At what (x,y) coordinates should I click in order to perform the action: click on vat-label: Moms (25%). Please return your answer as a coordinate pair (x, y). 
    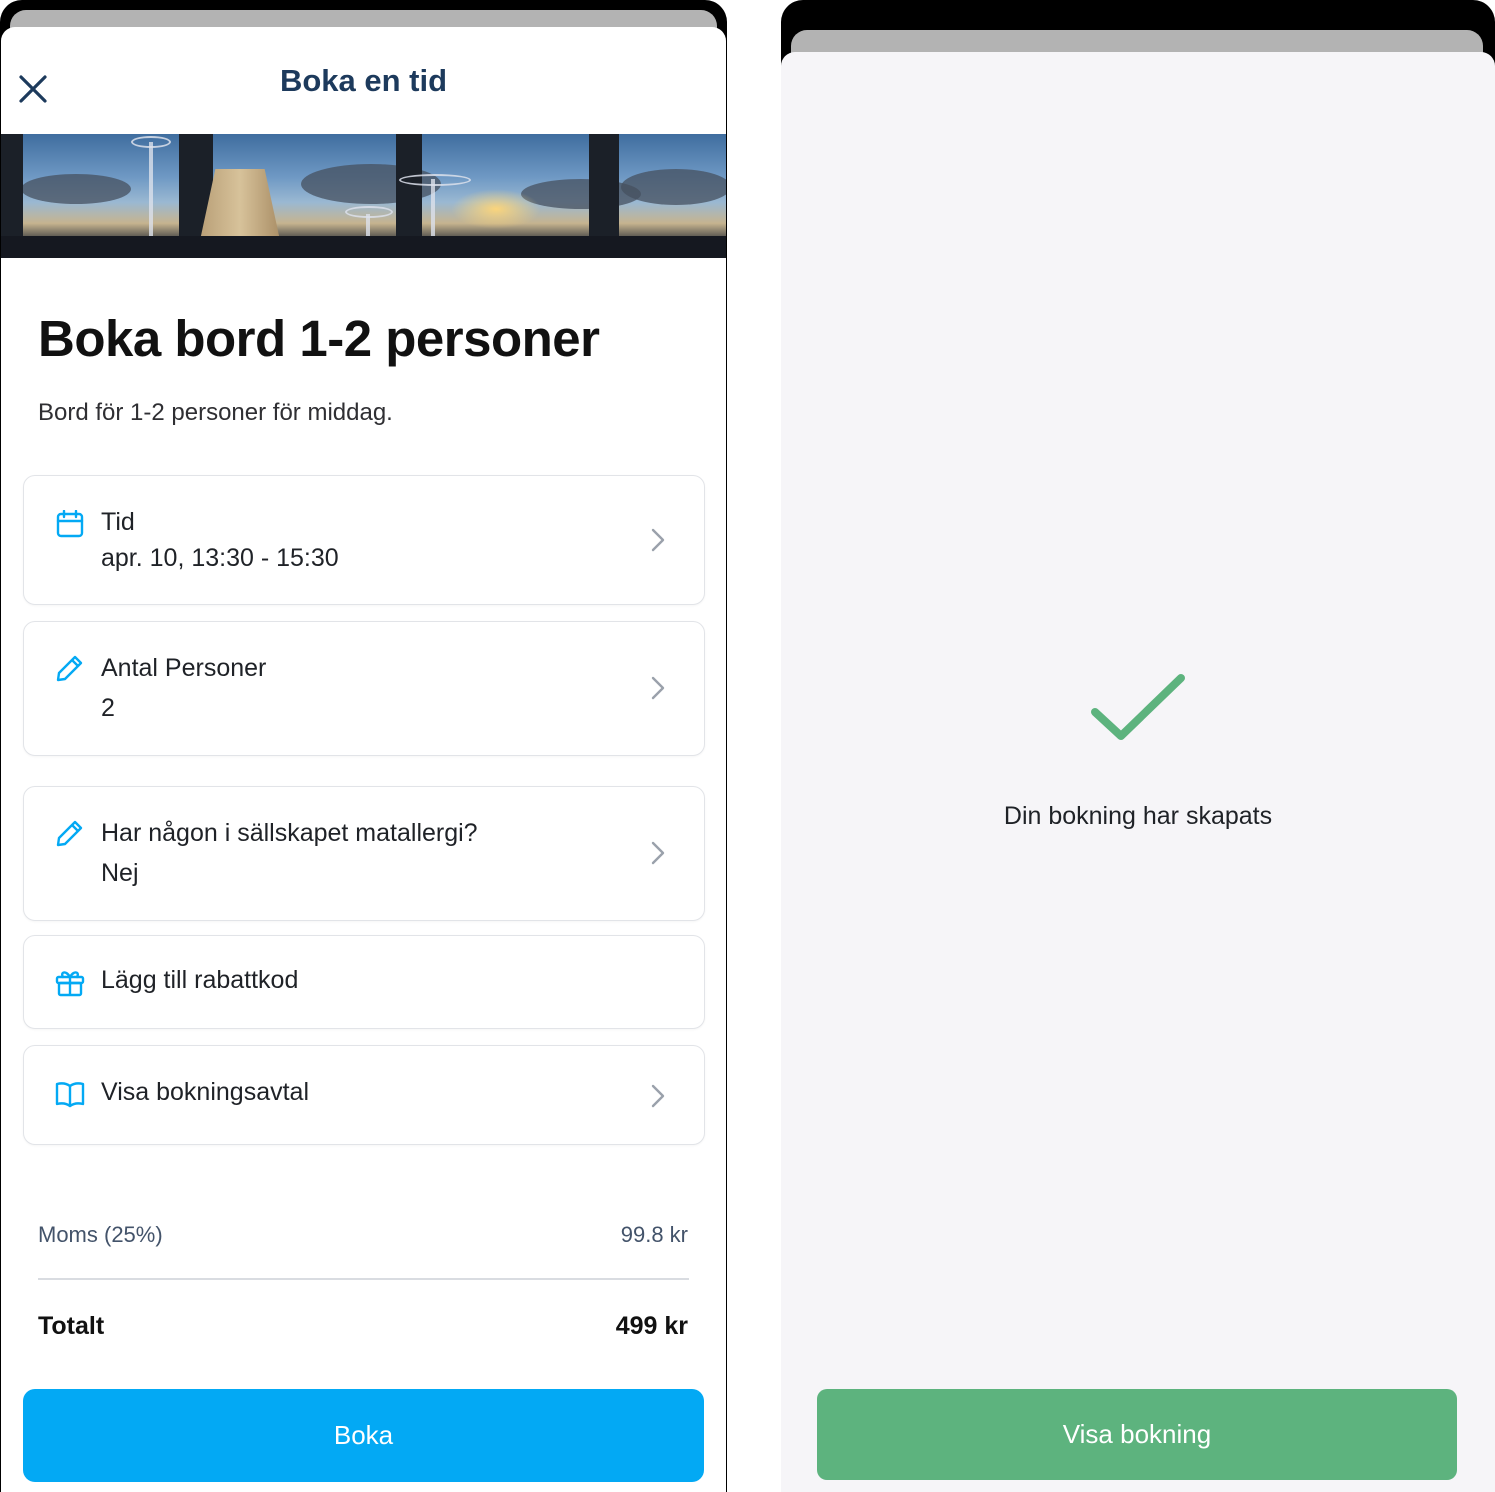
    Looking at the image, I should click on (100, 1234).